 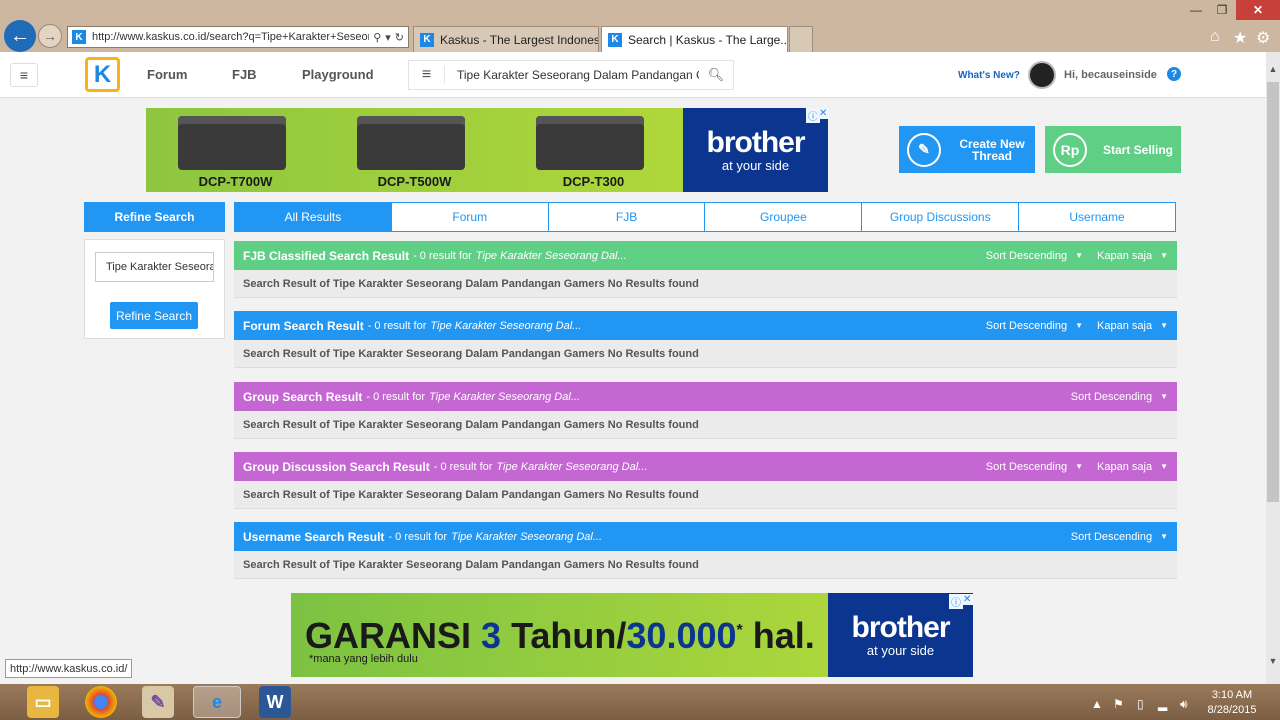 What do you see at coordinates (235, 150) in the screenshot?
I see `printer-image: DCP-T700W` at bounding box center [235, 150].